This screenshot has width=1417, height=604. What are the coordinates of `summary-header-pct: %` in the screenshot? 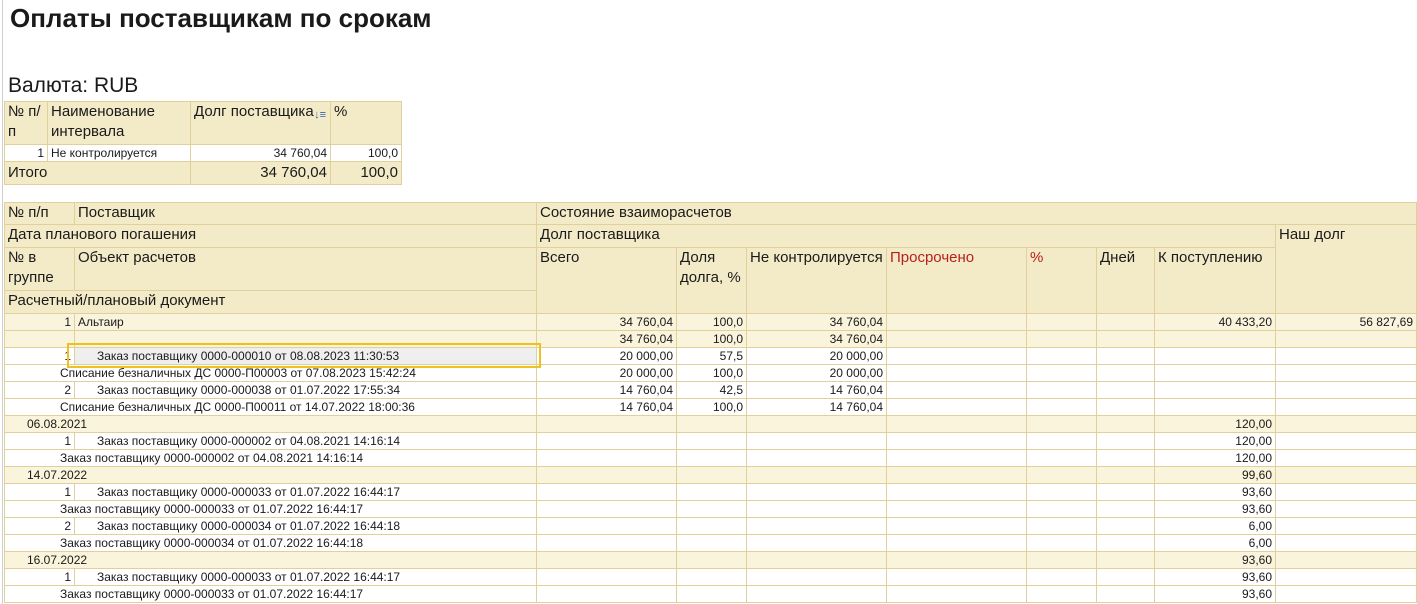 It's located at (366, 123).